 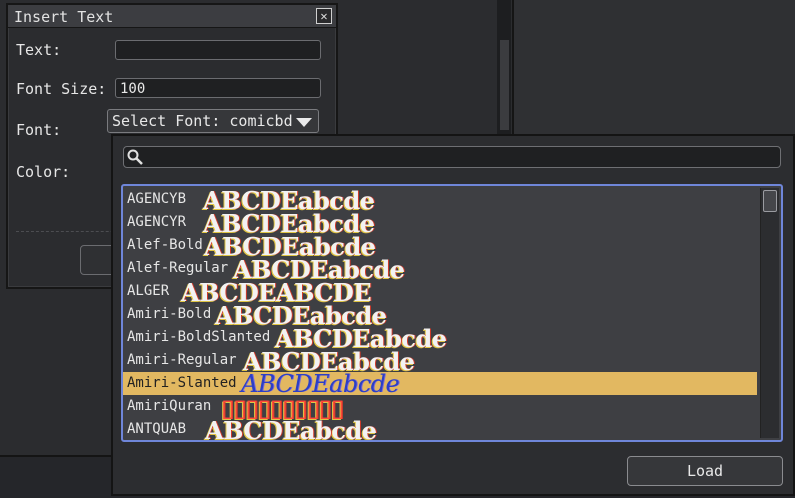 I want to click on font-name: Amiri-Bold, so click(x=169, y=314).